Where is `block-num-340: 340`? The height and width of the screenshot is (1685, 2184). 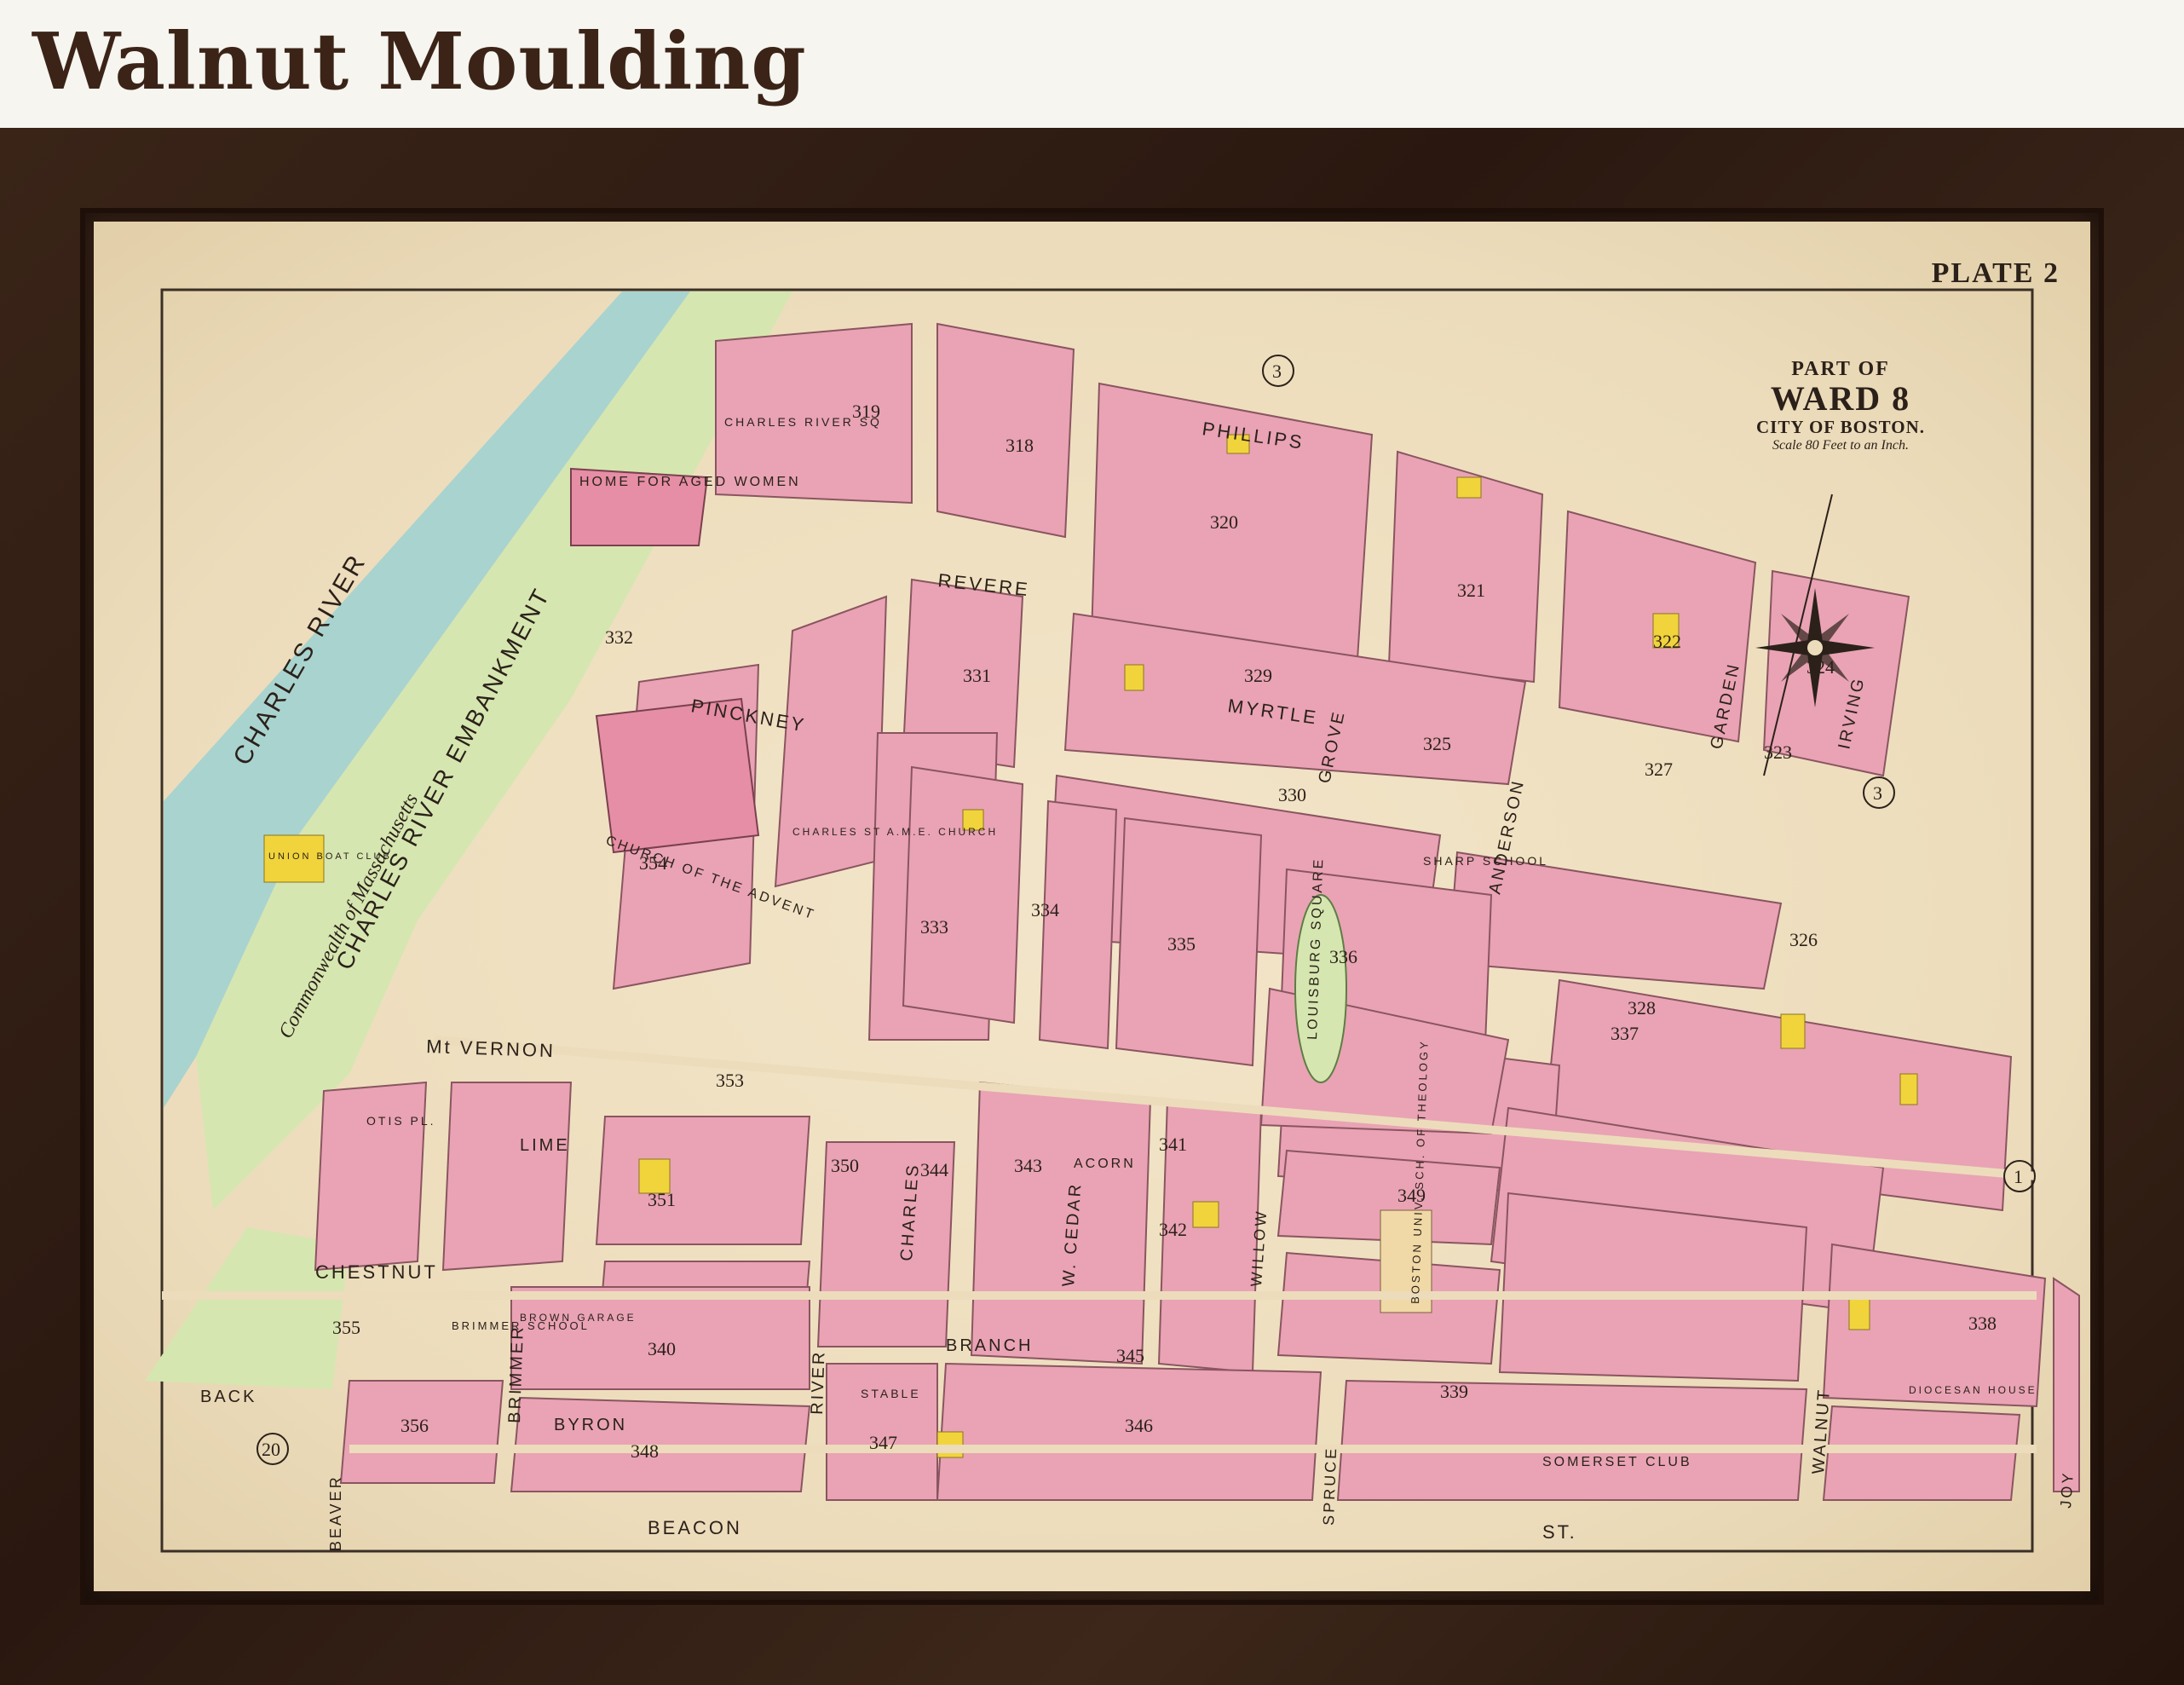 block-num-340: 340 is located at coordinates (662, 1348).